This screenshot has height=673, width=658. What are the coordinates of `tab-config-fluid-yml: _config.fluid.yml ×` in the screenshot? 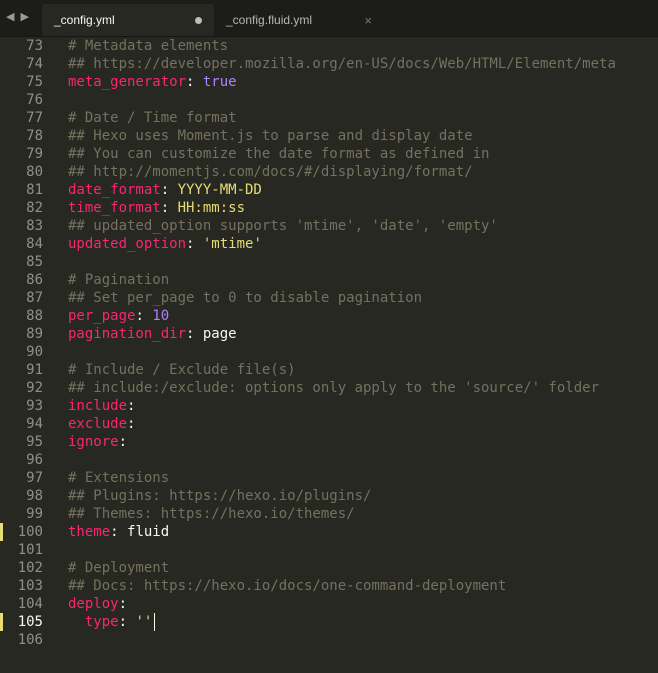 It's located at (299, 20).